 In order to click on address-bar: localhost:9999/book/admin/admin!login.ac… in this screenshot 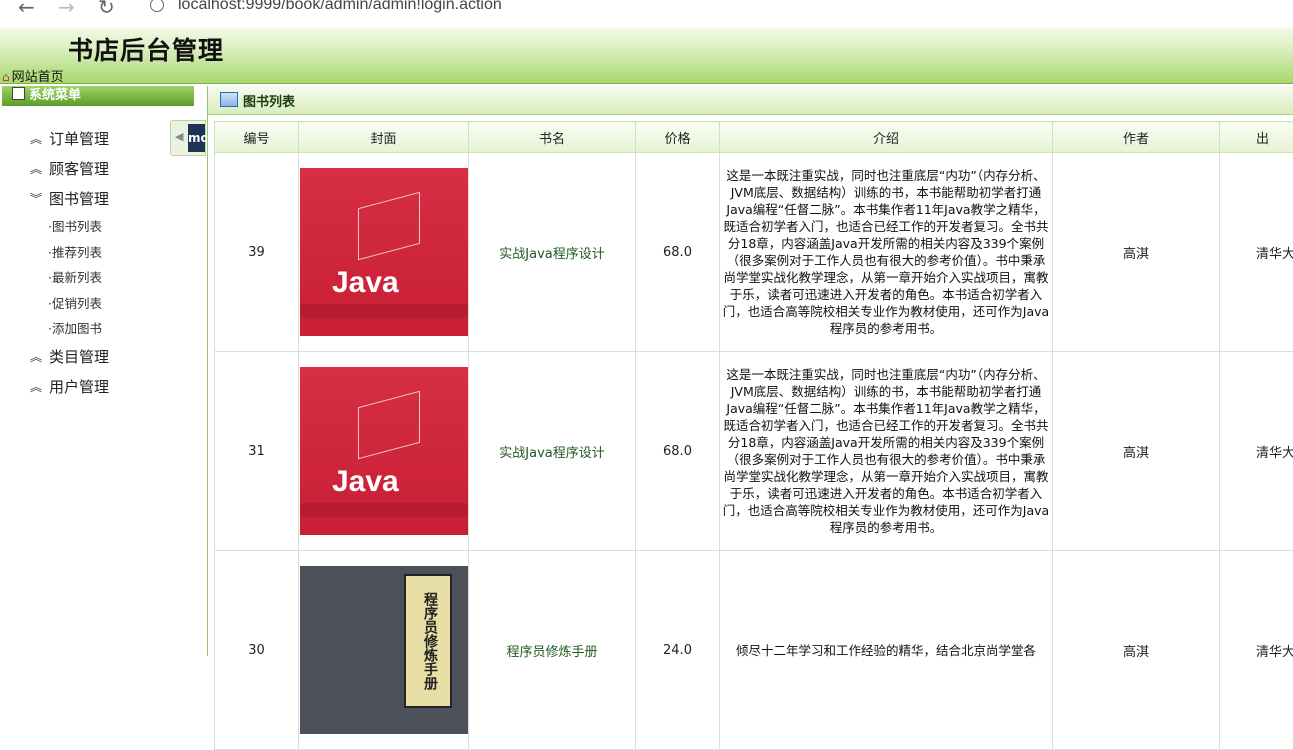, I will do `click(326, 7)`.